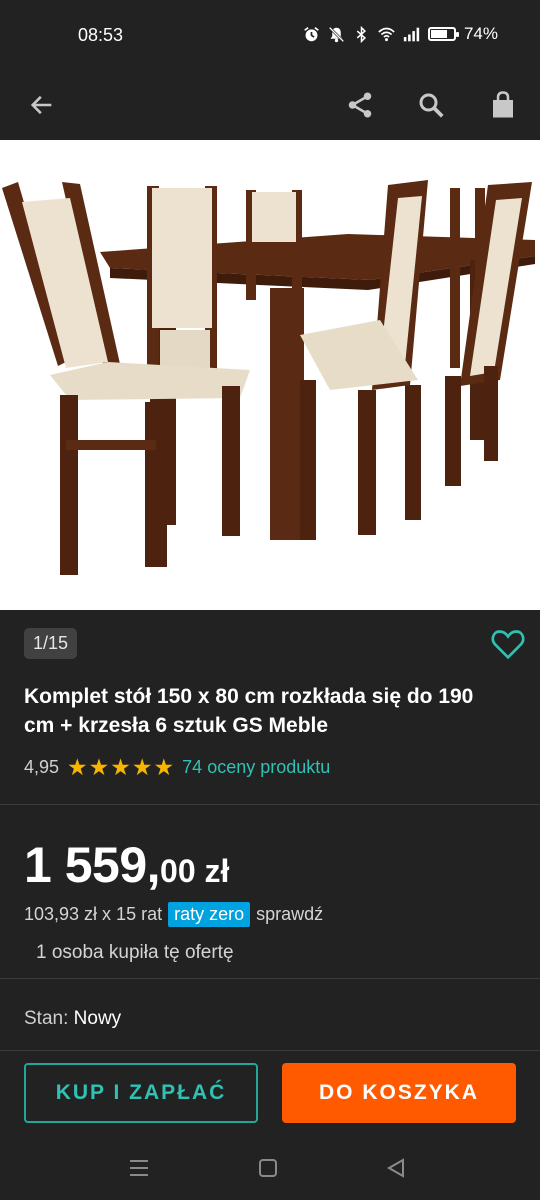 This screenshot has height=1200, width=540. I want to click on price-currency: zł, so click(212, 871).